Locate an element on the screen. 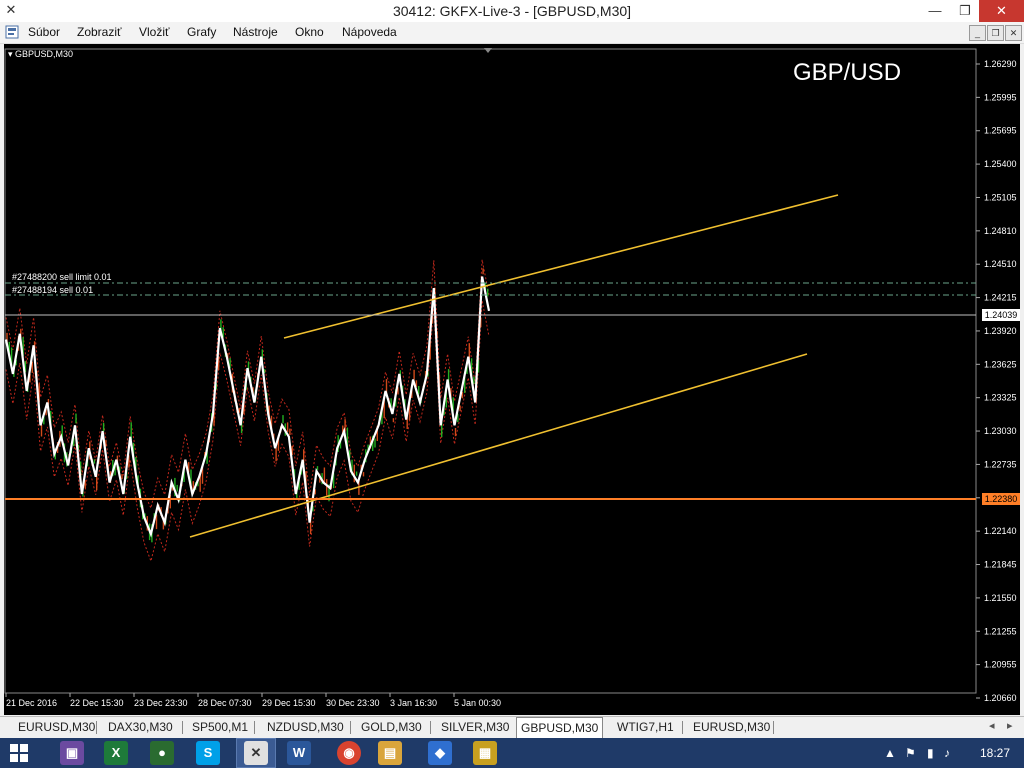 This screenshot has width=1024, height=768. file-explorer-icon: ▤ is located at coordinates (390, 753).